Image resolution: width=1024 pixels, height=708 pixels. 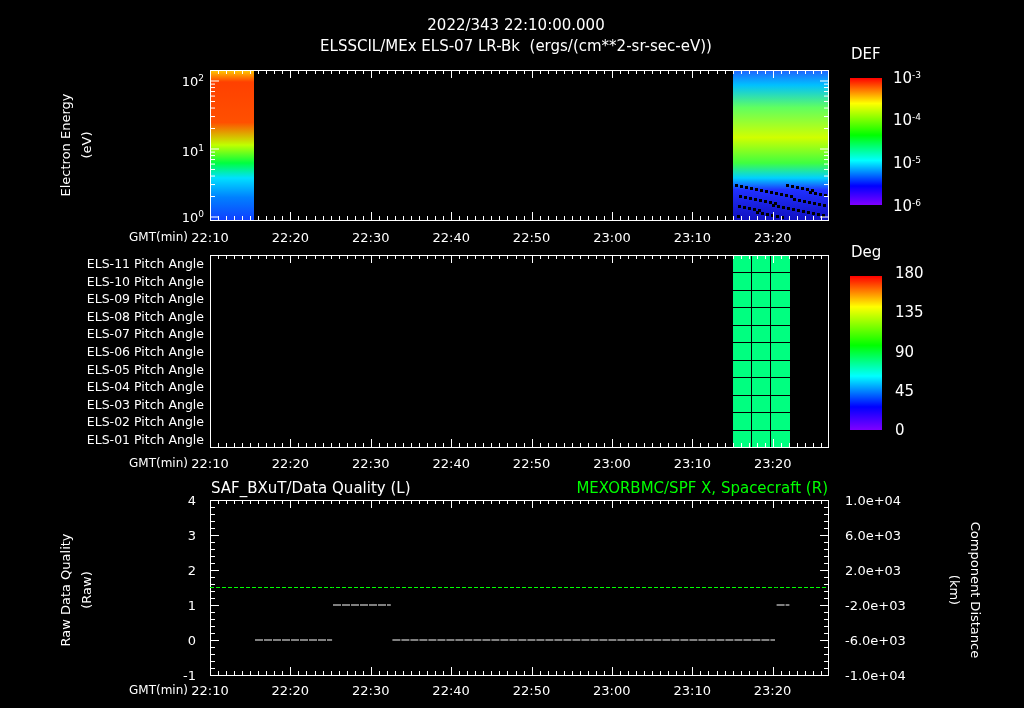 I want to click on row-label: ELS-06 Pitch Angle, so click(x=145, y=352).